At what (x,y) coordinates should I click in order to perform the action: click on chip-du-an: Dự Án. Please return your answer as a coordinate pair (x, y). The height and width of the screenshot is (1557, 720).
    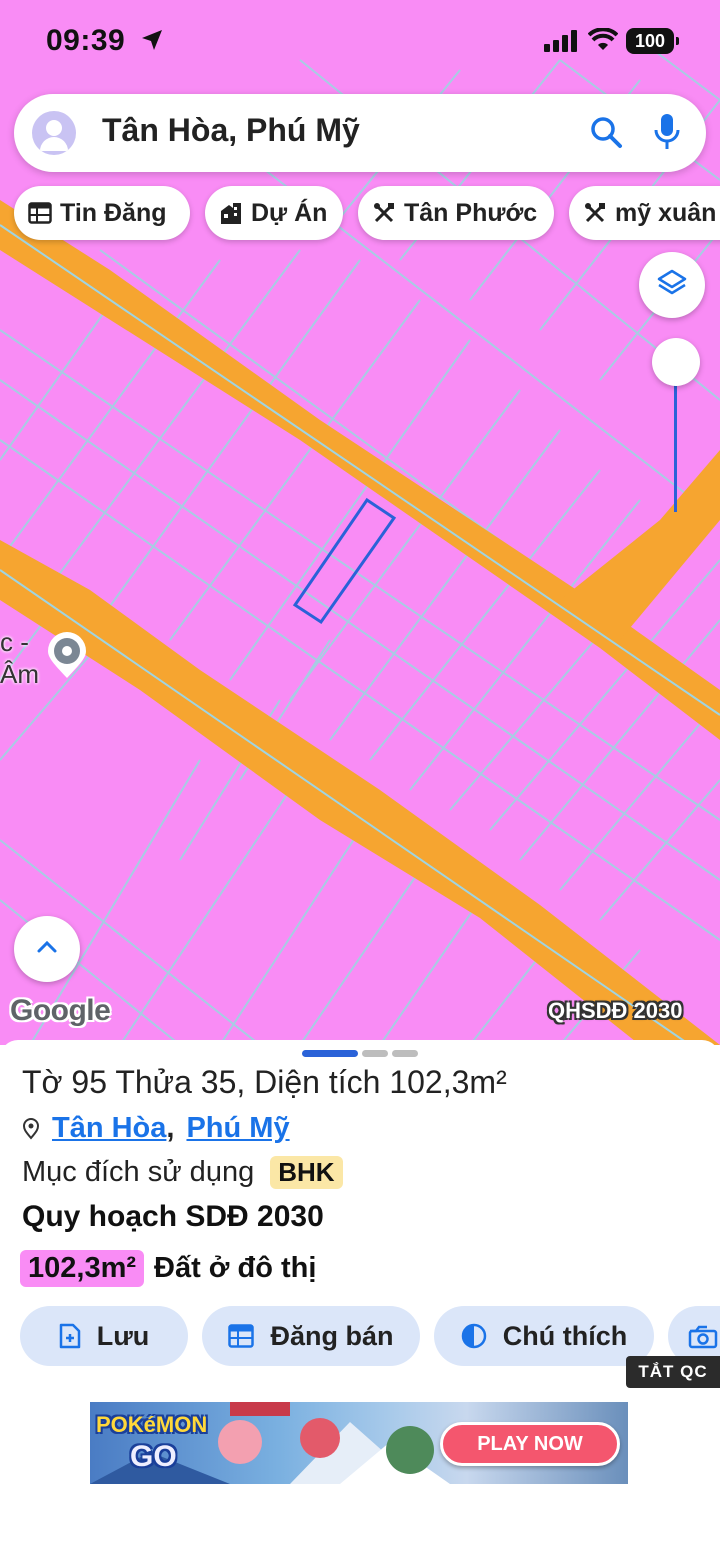
    Looking at the image, I should click on (274, 213).